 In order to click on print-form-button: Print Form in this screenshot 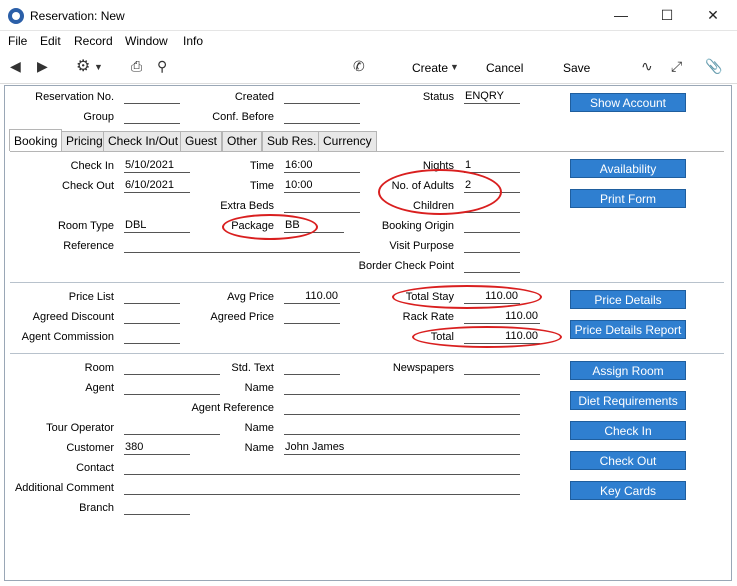, I will do `click(628, 198)`.